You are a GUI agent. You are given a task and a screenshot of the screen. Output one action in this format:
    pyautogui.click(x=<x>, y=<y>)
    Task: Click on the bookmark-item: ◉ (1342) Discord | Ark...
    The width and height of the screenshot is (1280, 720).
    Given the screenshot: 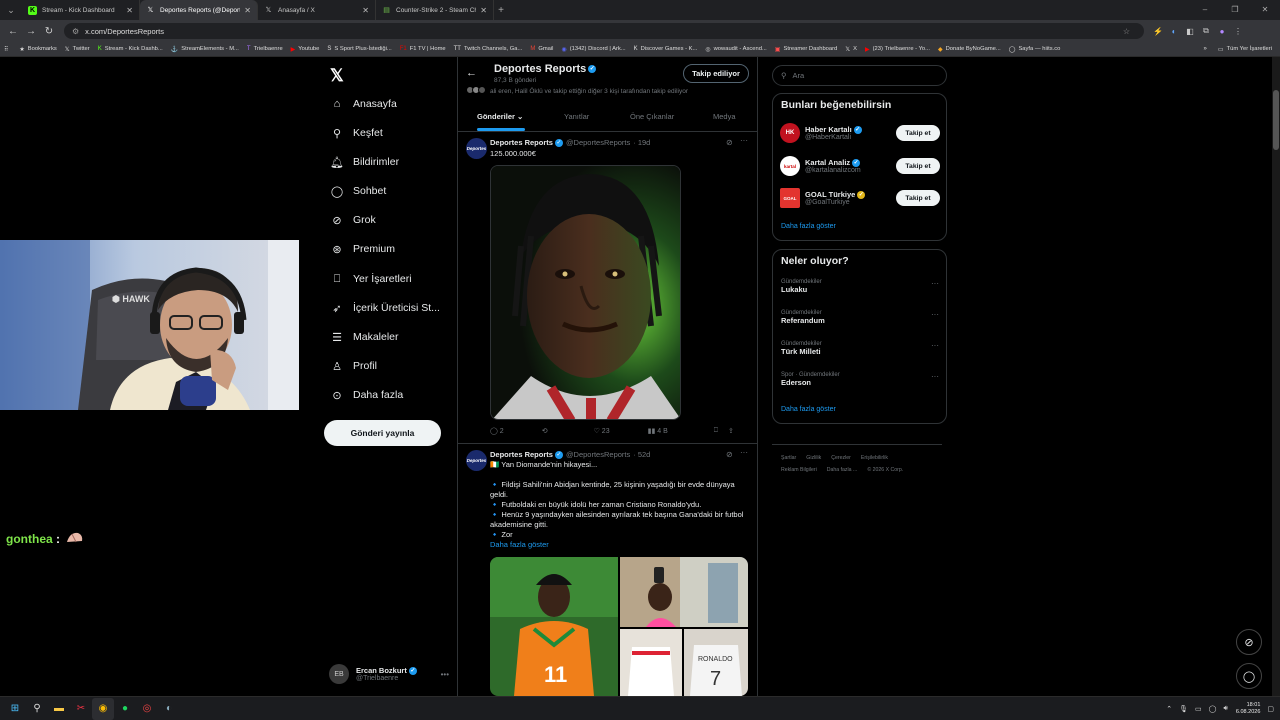 What is the action you would take?
    pyautogui.click(x=593, y=49)
    